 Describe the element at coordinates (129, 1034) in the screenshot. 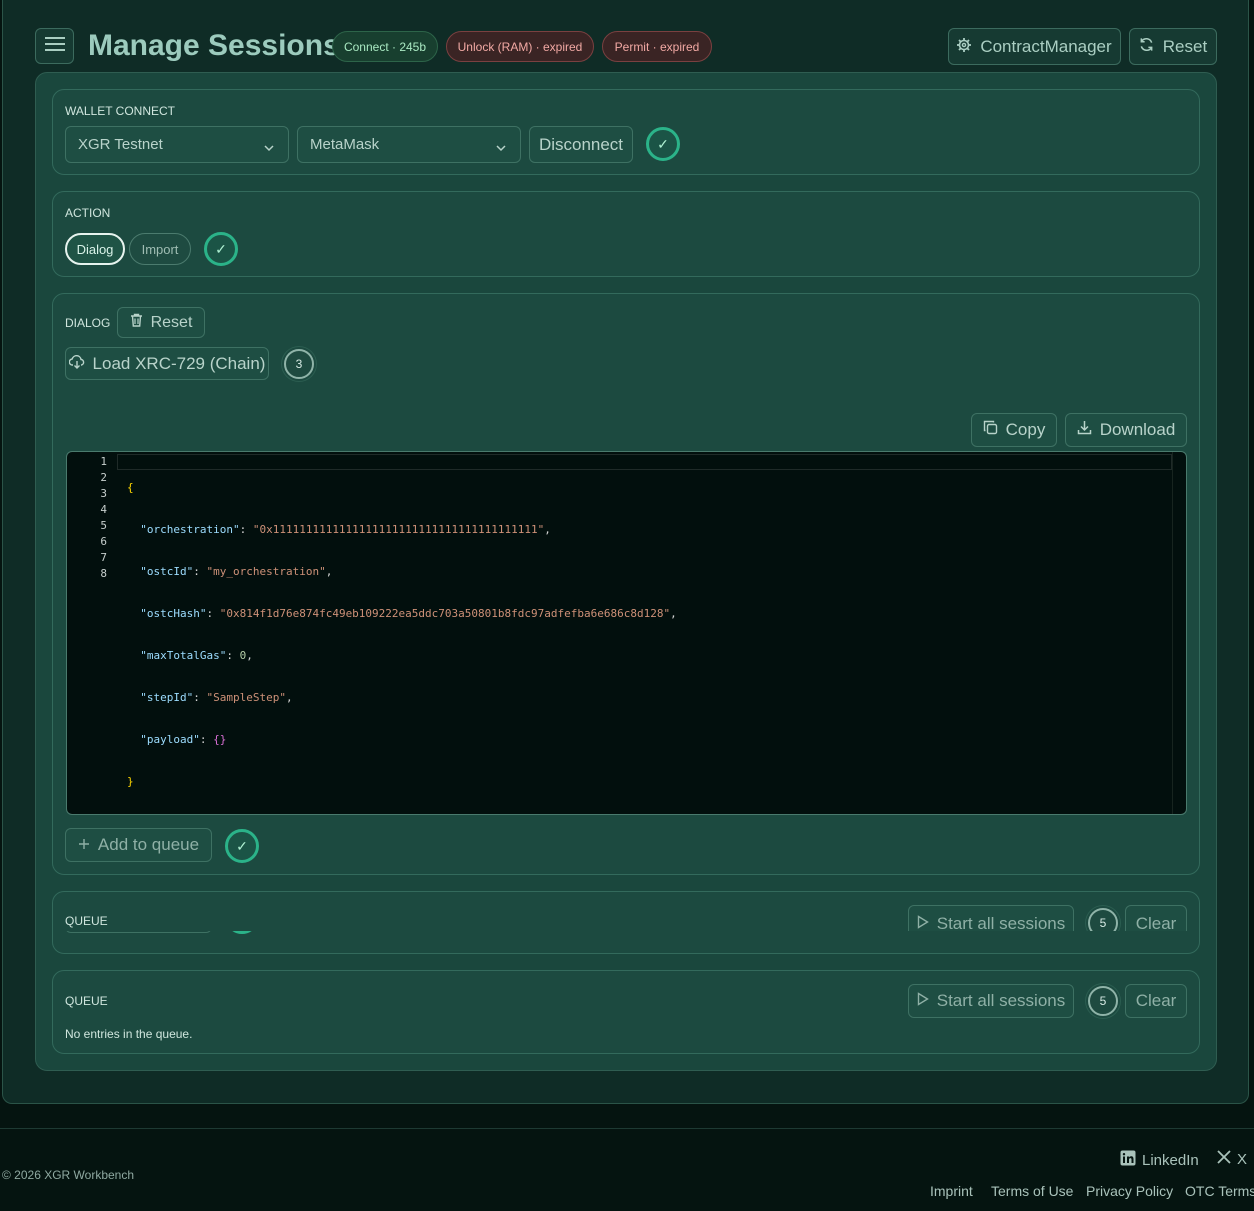

I see `queue-empty-text: No entries in the queue.` at that location.